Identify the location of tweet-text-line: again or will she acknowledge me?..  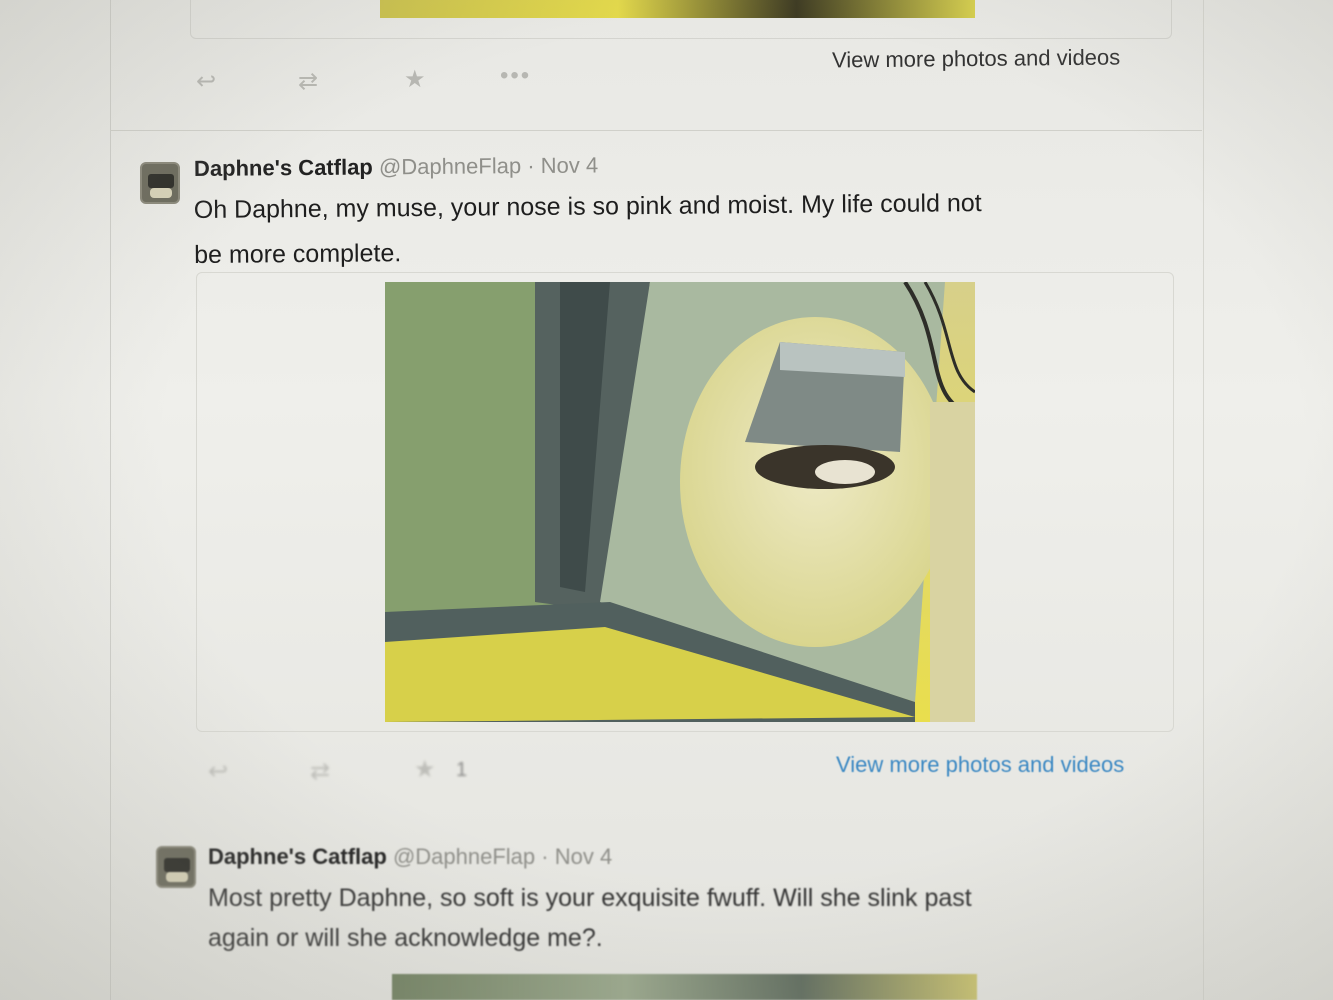
(405, 938).